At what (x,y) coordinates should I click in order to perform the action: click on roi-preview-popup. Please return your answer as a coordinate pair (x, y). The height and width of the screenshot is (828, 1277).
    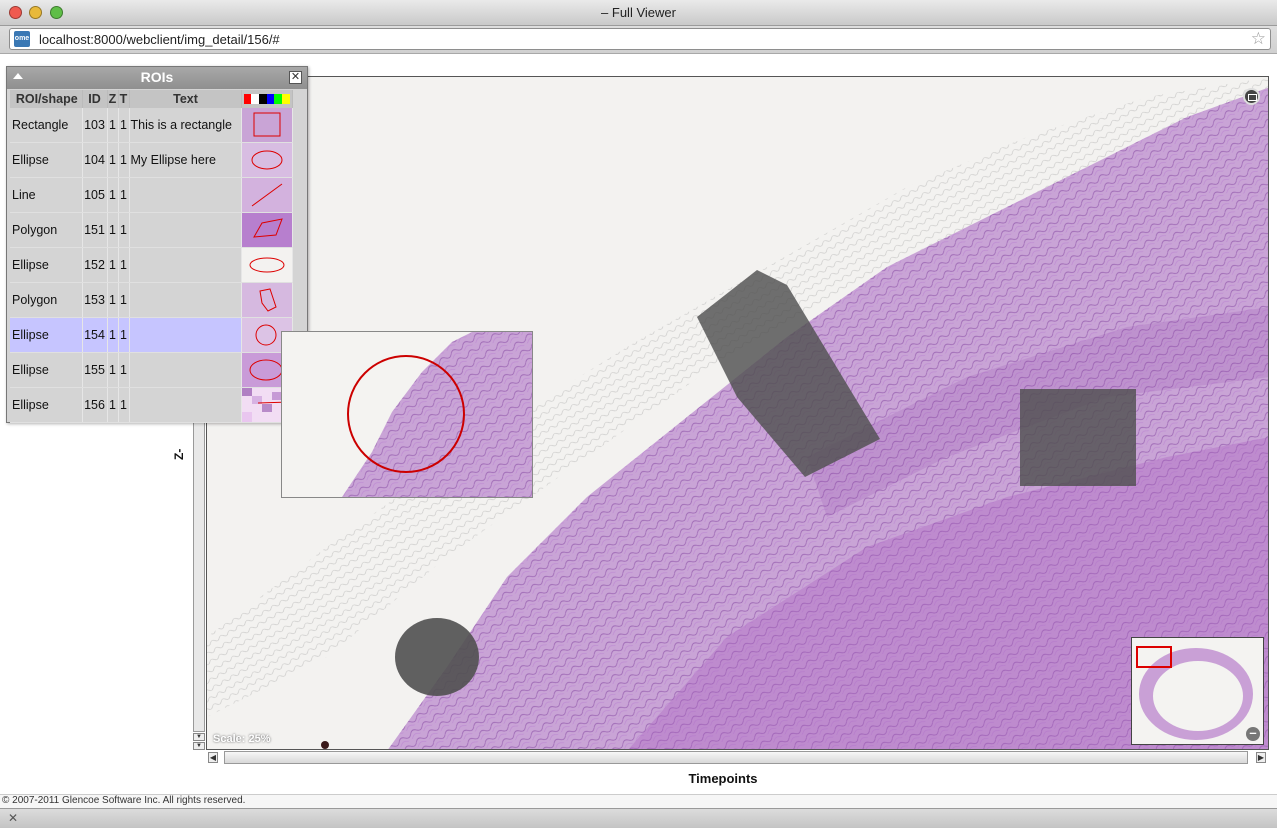
    Looking at the image, I should click on (407, 414).